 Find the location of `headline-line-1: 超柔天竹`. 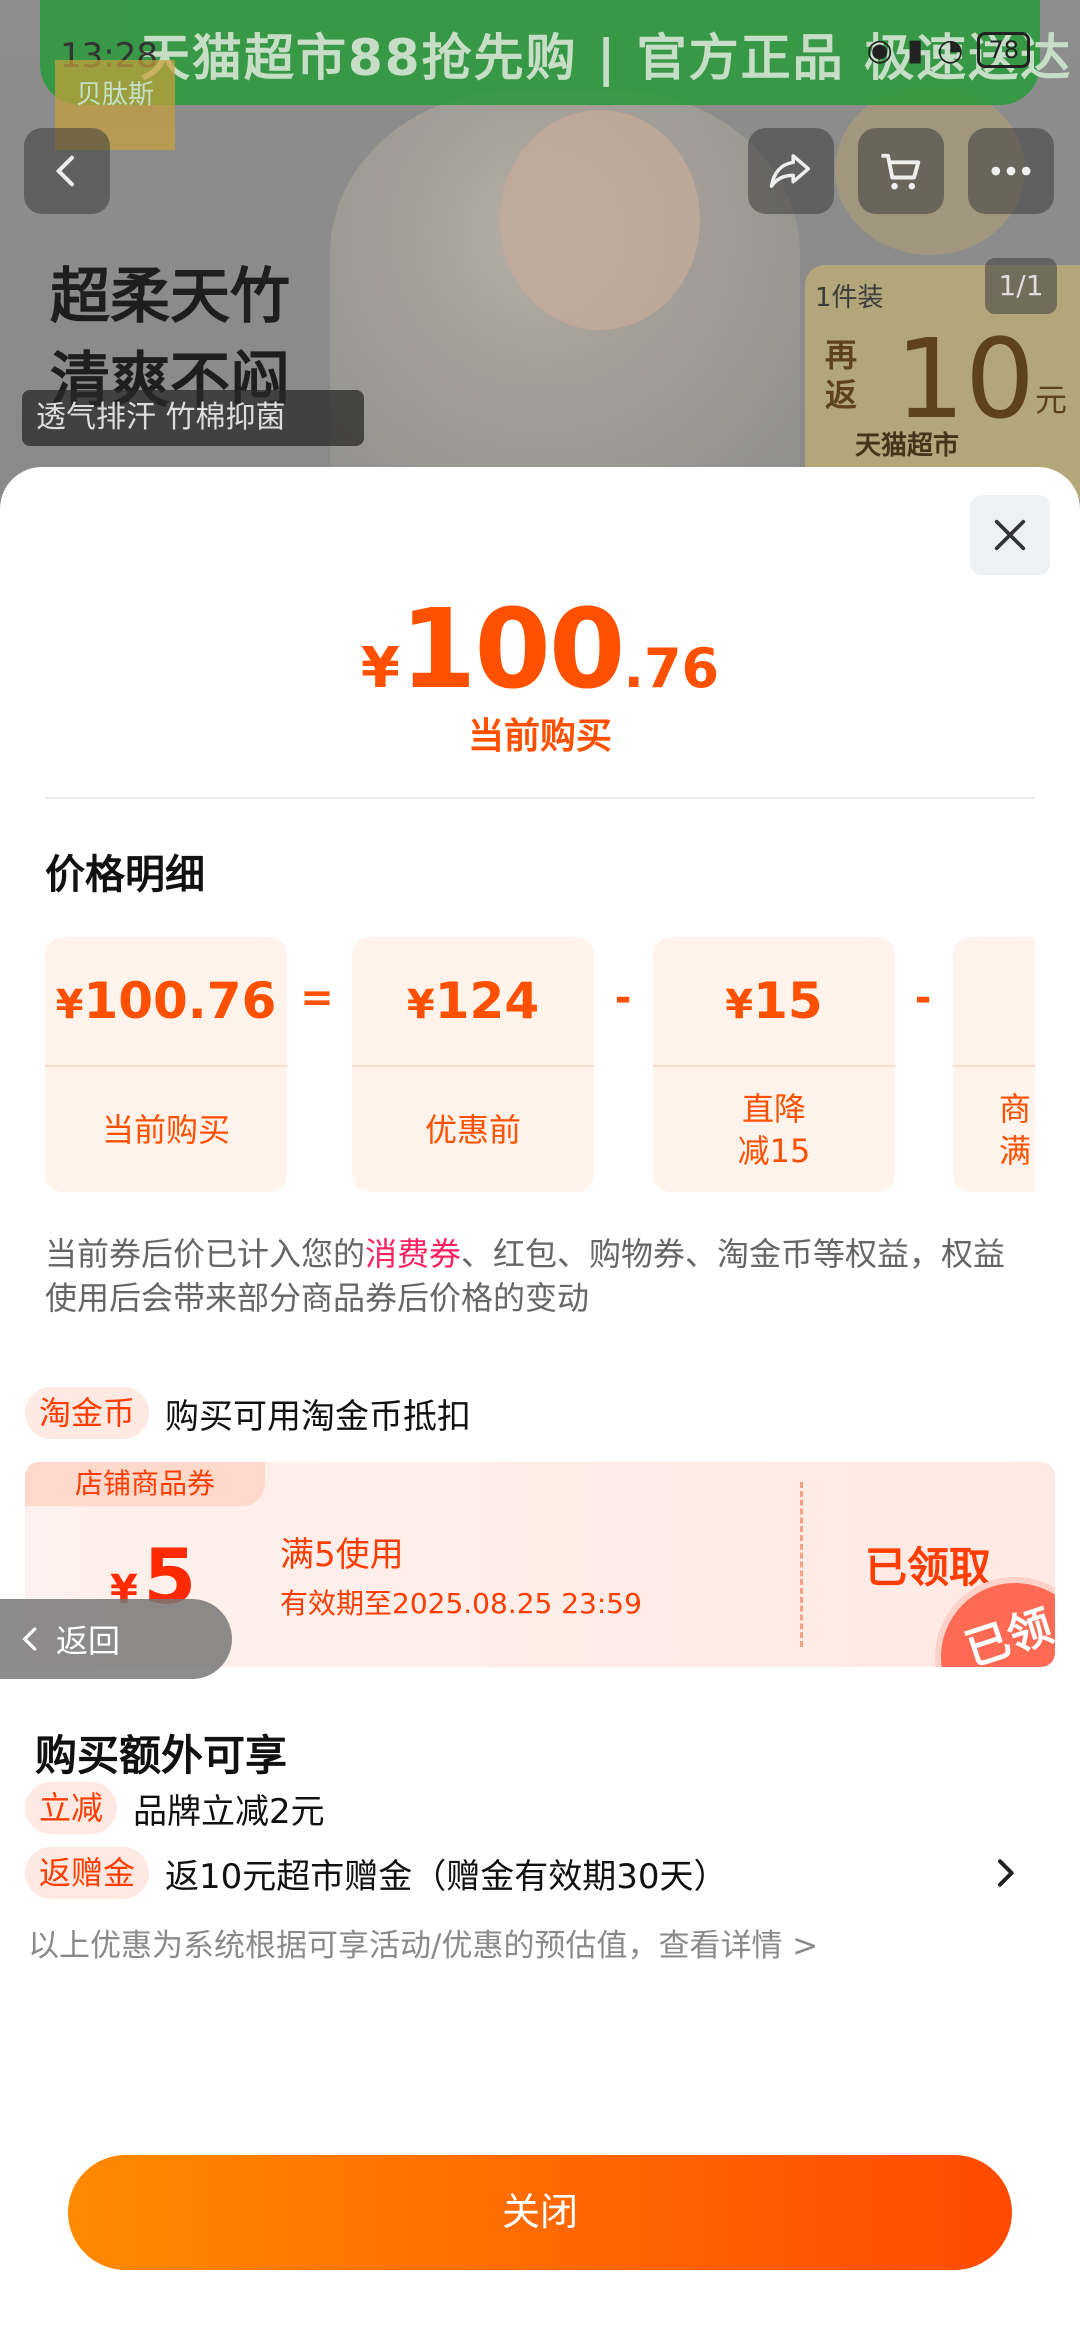

headline-line-1: 超柔天竹 is located at coordinates (170, 297).